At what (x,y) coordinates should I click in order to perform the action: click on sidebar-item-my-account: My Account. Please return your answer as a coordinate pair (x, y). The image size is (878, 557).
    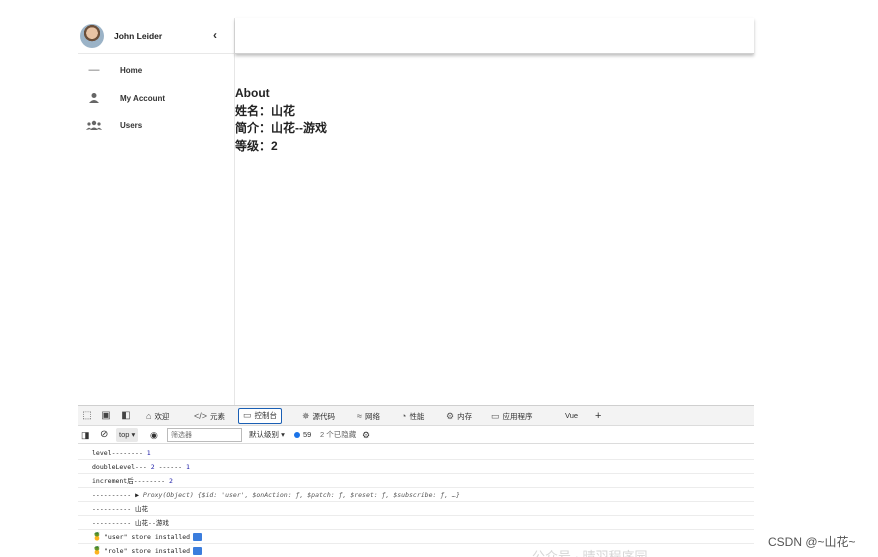
    Looking at the image, I should click on (156, 99).